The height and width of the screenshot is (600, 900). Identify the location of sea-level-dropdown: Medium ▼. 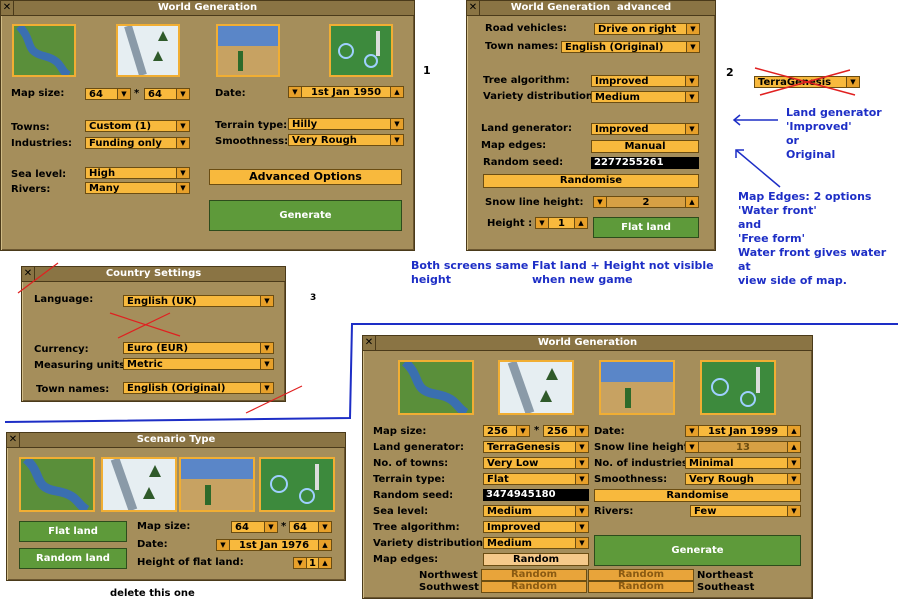
(536, 511).